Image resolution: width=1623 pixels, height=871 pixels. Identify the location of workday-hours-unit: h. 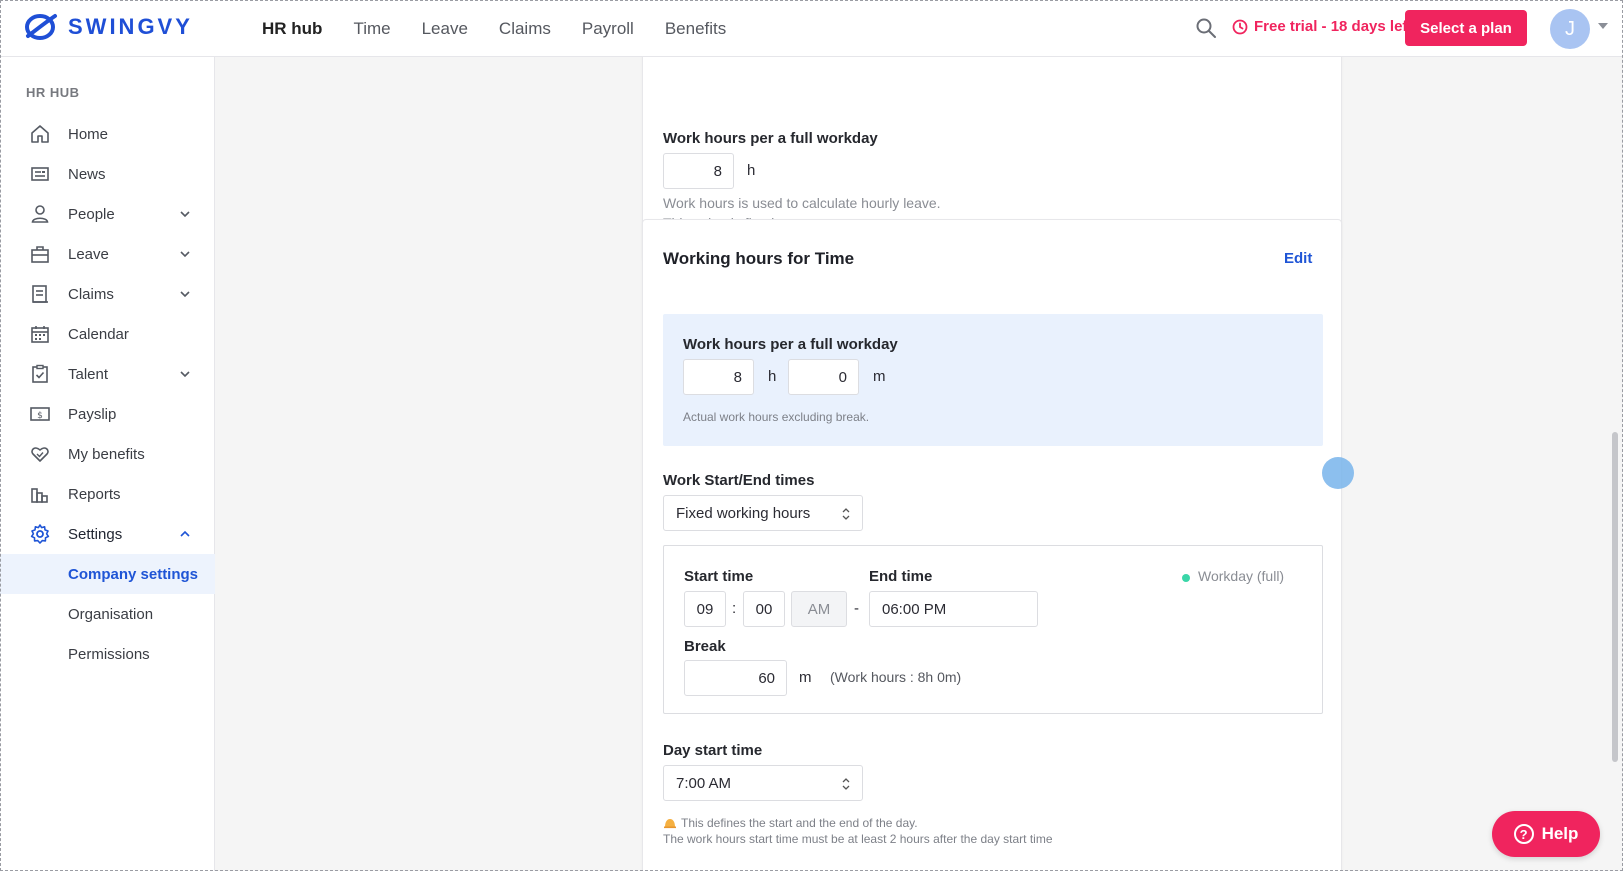
(772, 376).